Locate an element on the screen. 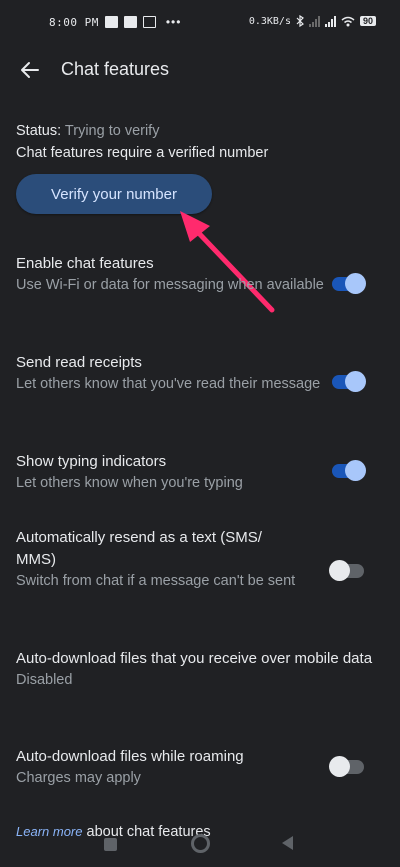  status-value: Trying to verify is located at coordinates (112, 131).